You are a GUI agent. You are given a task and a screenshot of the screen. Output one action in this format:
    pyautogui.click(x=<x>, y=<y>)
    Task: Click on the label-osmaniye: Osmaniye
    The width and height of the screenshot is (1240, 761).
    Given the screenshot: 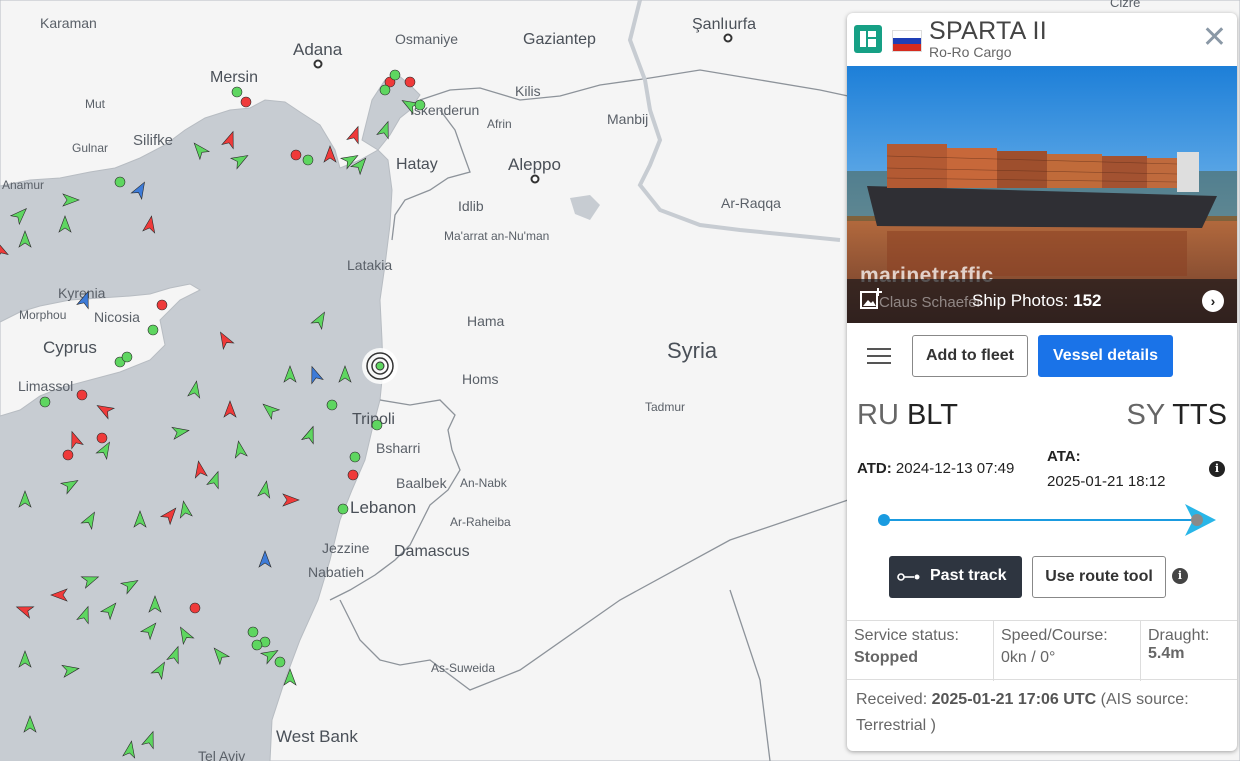 What is the action you would take?
    pyautogui.click(x=426, y=39)
    